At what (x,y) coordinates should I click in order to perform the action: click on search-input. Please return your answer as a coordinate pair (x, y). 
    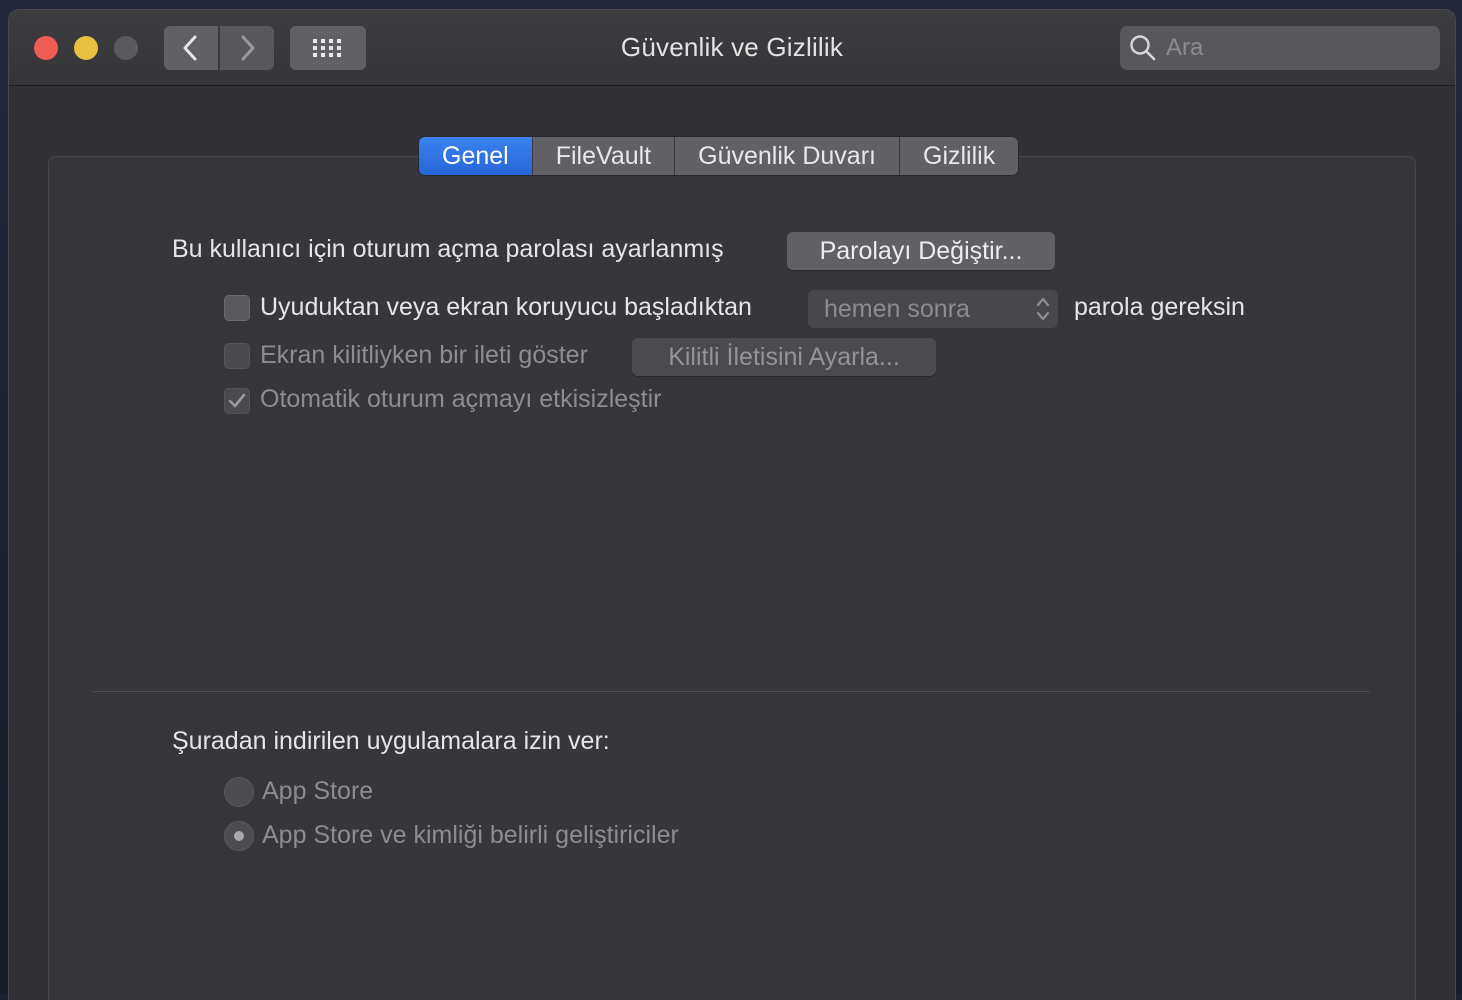
    Looking at the image, I should click on (1296, 48).